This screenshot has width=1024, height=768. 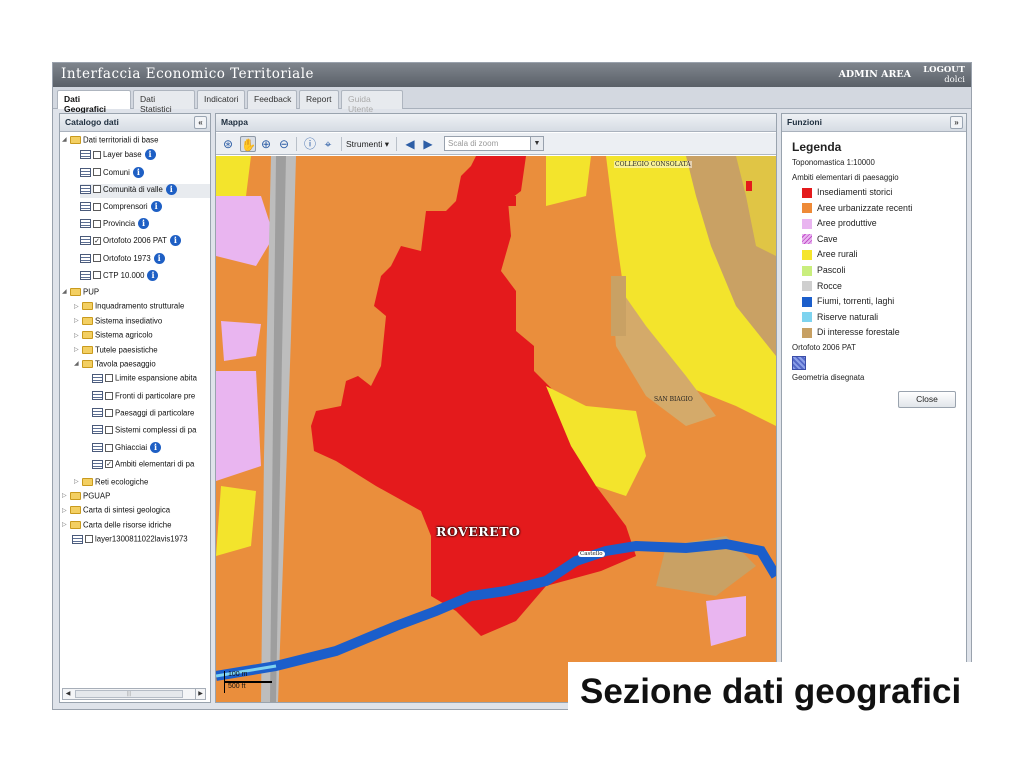 What do you see at coordinates (142, 308) in the screenshot?
I see `tree-folder: ▷ Inquadramento strutturale` at bounding box center [142, 308].